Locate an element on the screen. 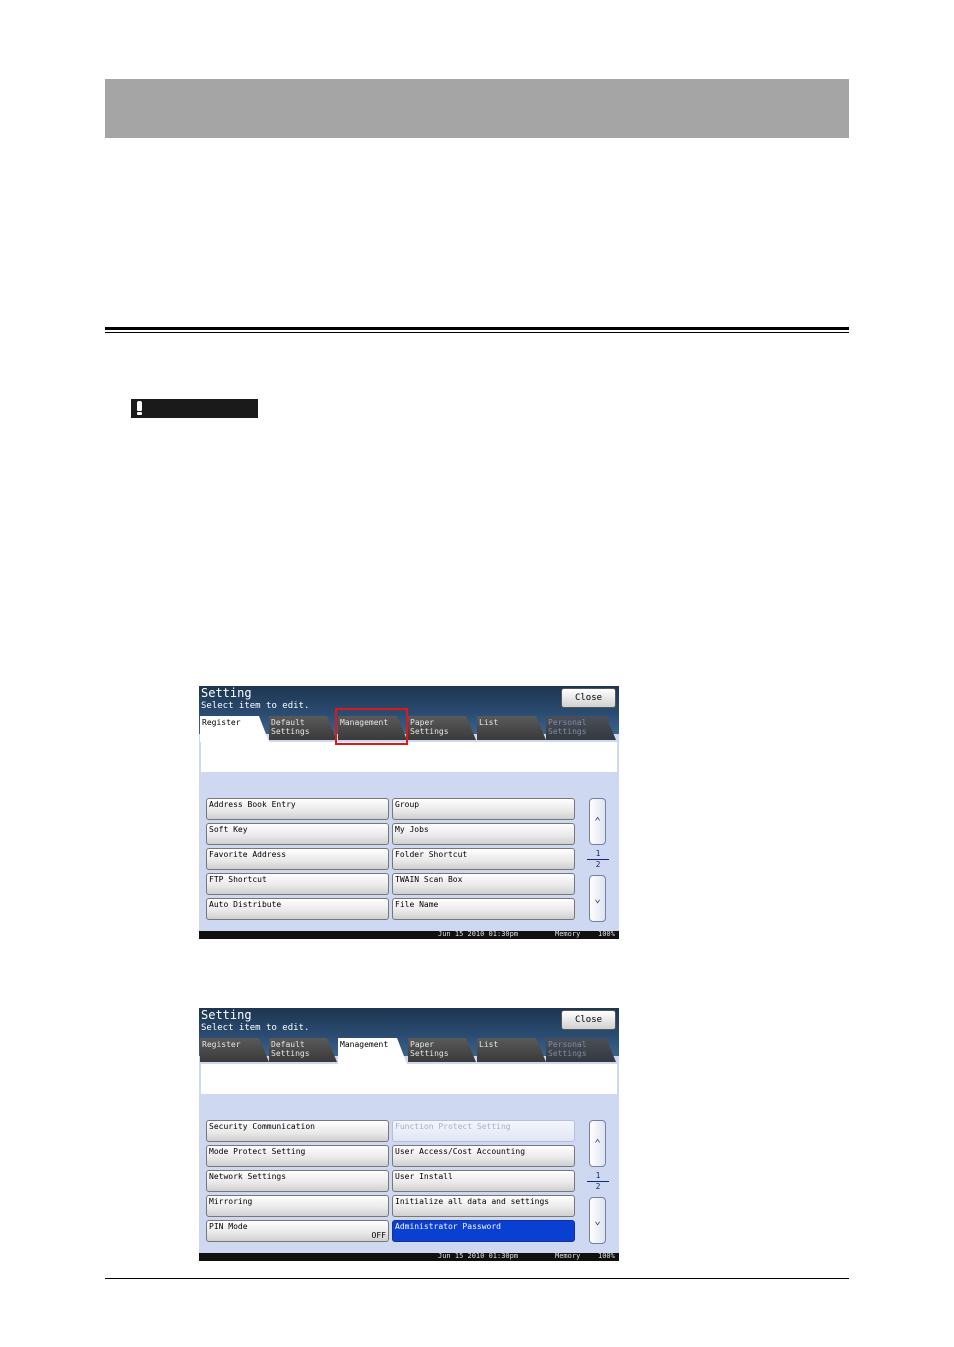  menu-button-administrator-password: Administrator Password is located at coordinates (483, 1231).